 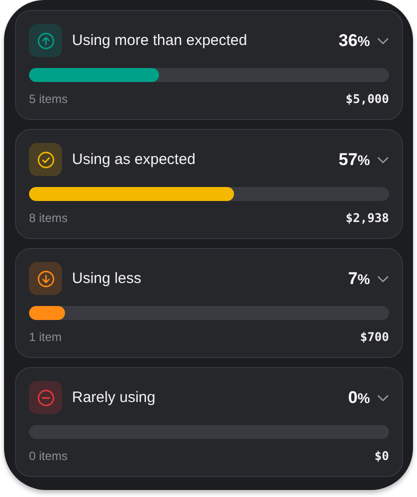 I want to click on category-title: Using less, so click(x=107, y=278).